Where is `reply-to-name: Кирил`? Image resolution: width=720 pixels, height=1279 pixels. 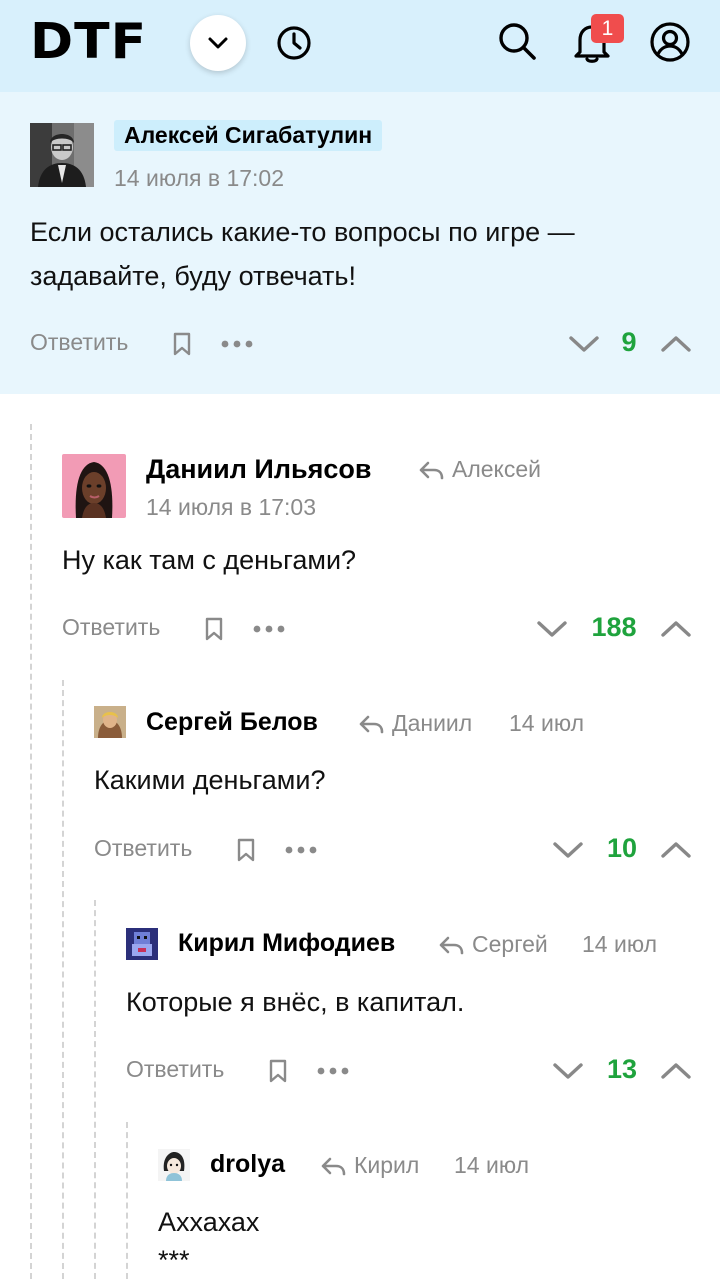 reply-to-name: Кирил is located at coordinates (387, 1165).